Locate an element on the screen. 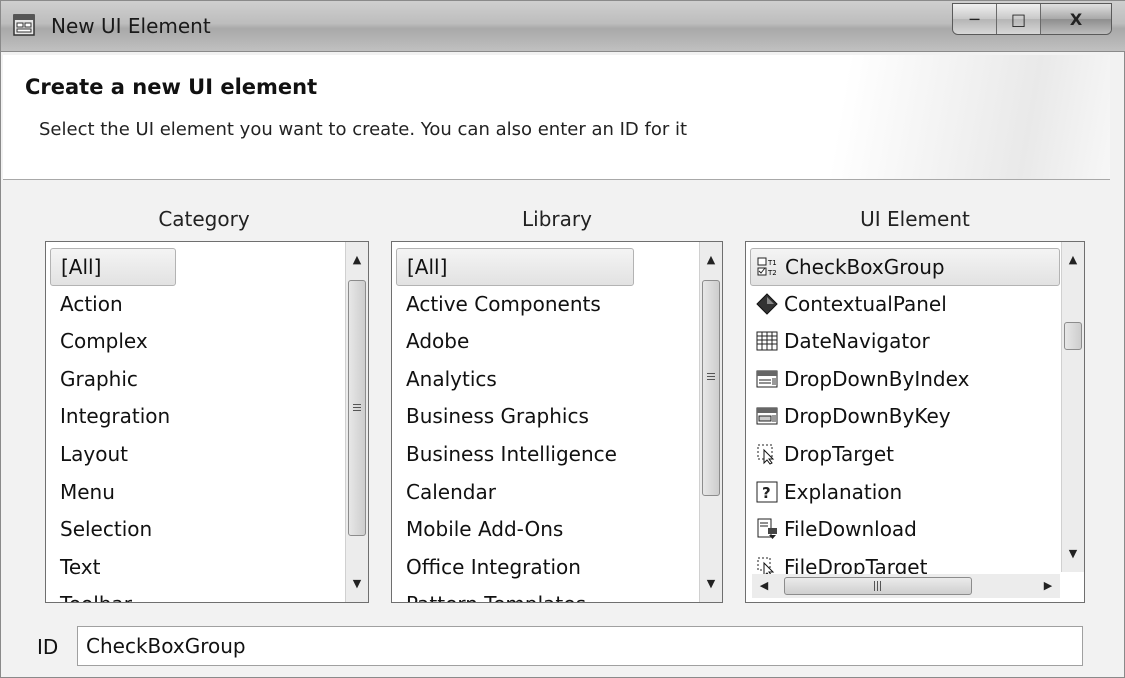 The height and width of the screenshot is (678, 1125). category-item-toolbar: Toolbar is located at coordinates (197, 594).